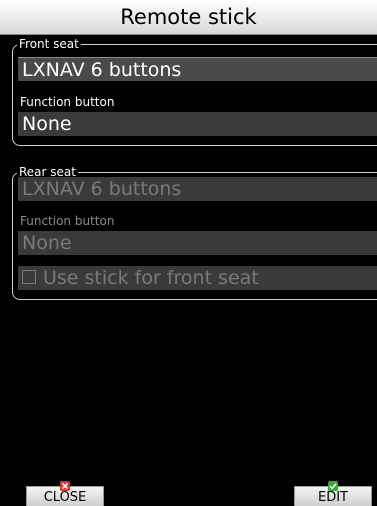 The image size is (377, 506). Describe the element at coordinates (333, 497) in the screenshot. I see `edit-button-label: EDIT` at that location.